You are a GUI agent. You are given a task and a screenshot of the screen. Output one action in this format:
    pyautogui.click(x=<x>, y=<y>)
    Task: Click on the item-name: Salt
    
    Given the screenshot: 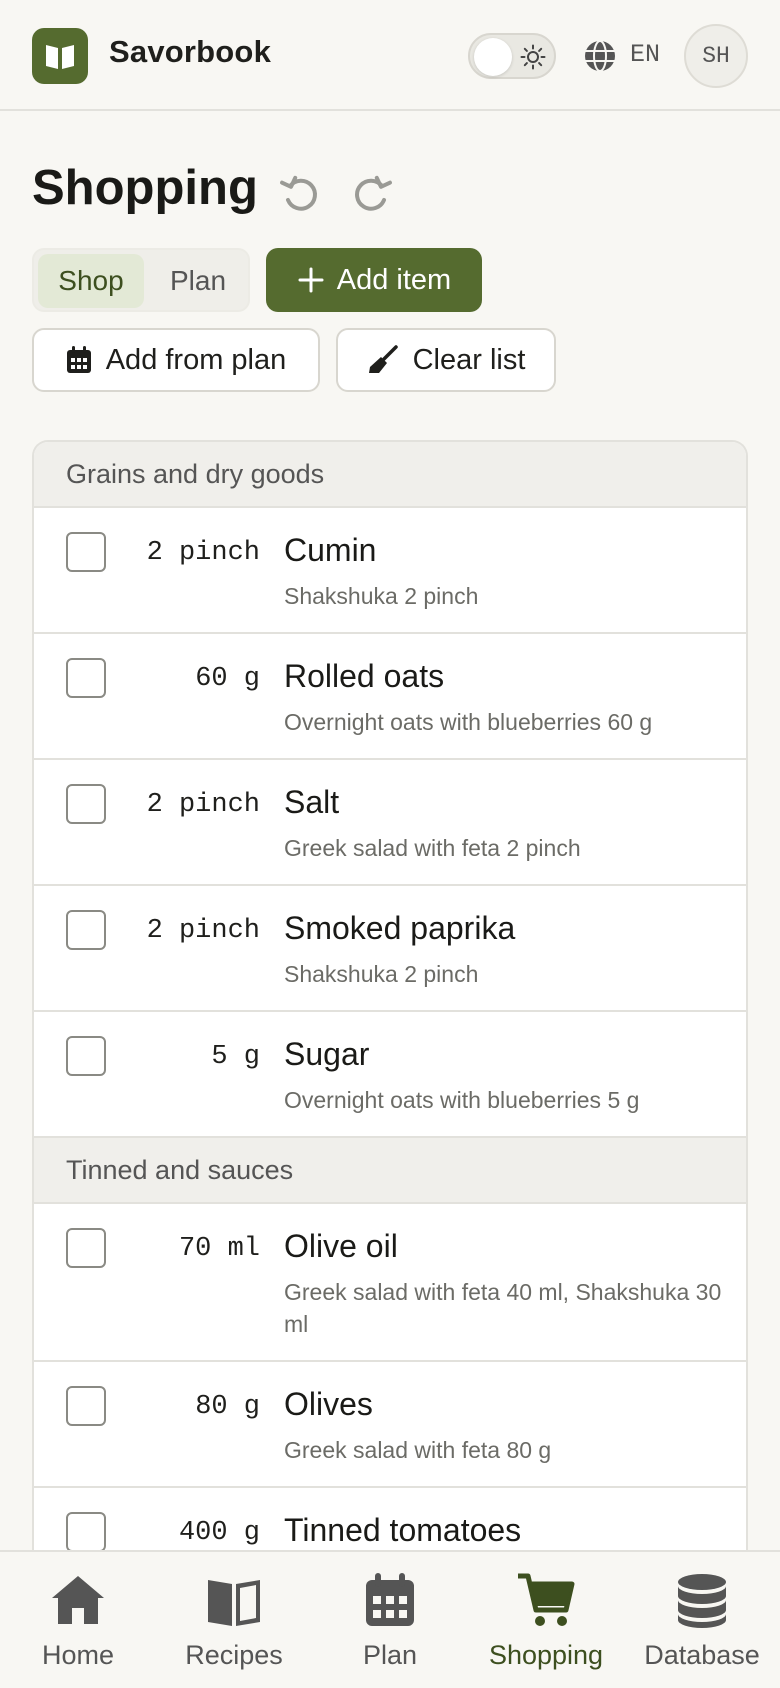 What is the action you would take?
    pyautogui.click(x=312, y=802)
    